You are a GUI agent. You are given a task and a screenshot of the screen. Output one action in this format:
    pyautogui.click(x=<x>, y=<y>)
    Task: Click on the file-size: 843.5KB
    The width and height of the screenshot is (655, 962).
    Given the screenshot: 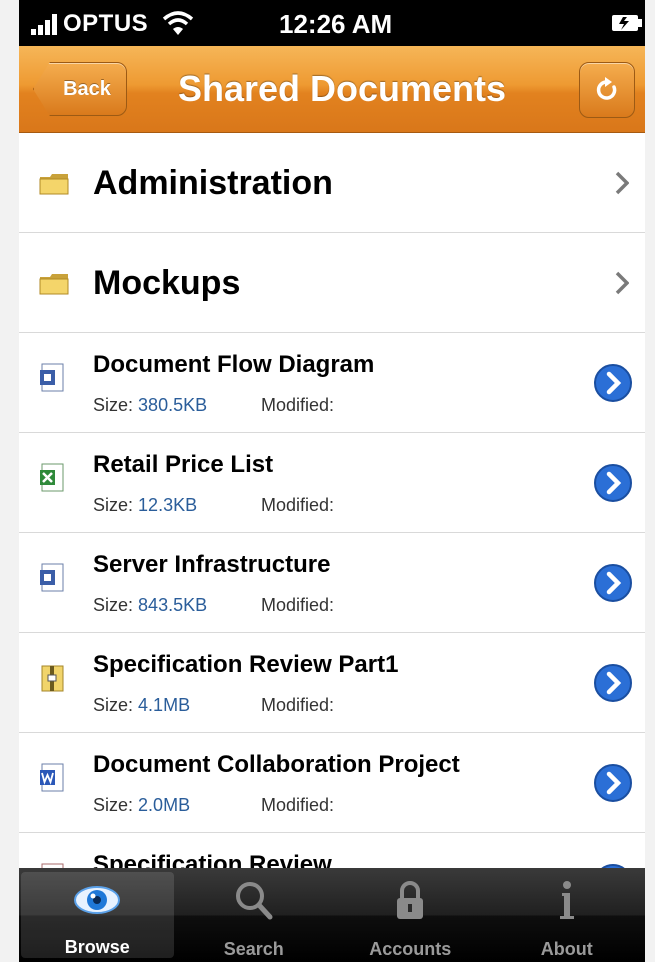 What is the action you would take?
    pyautogui.click(x=173, y=605)
    